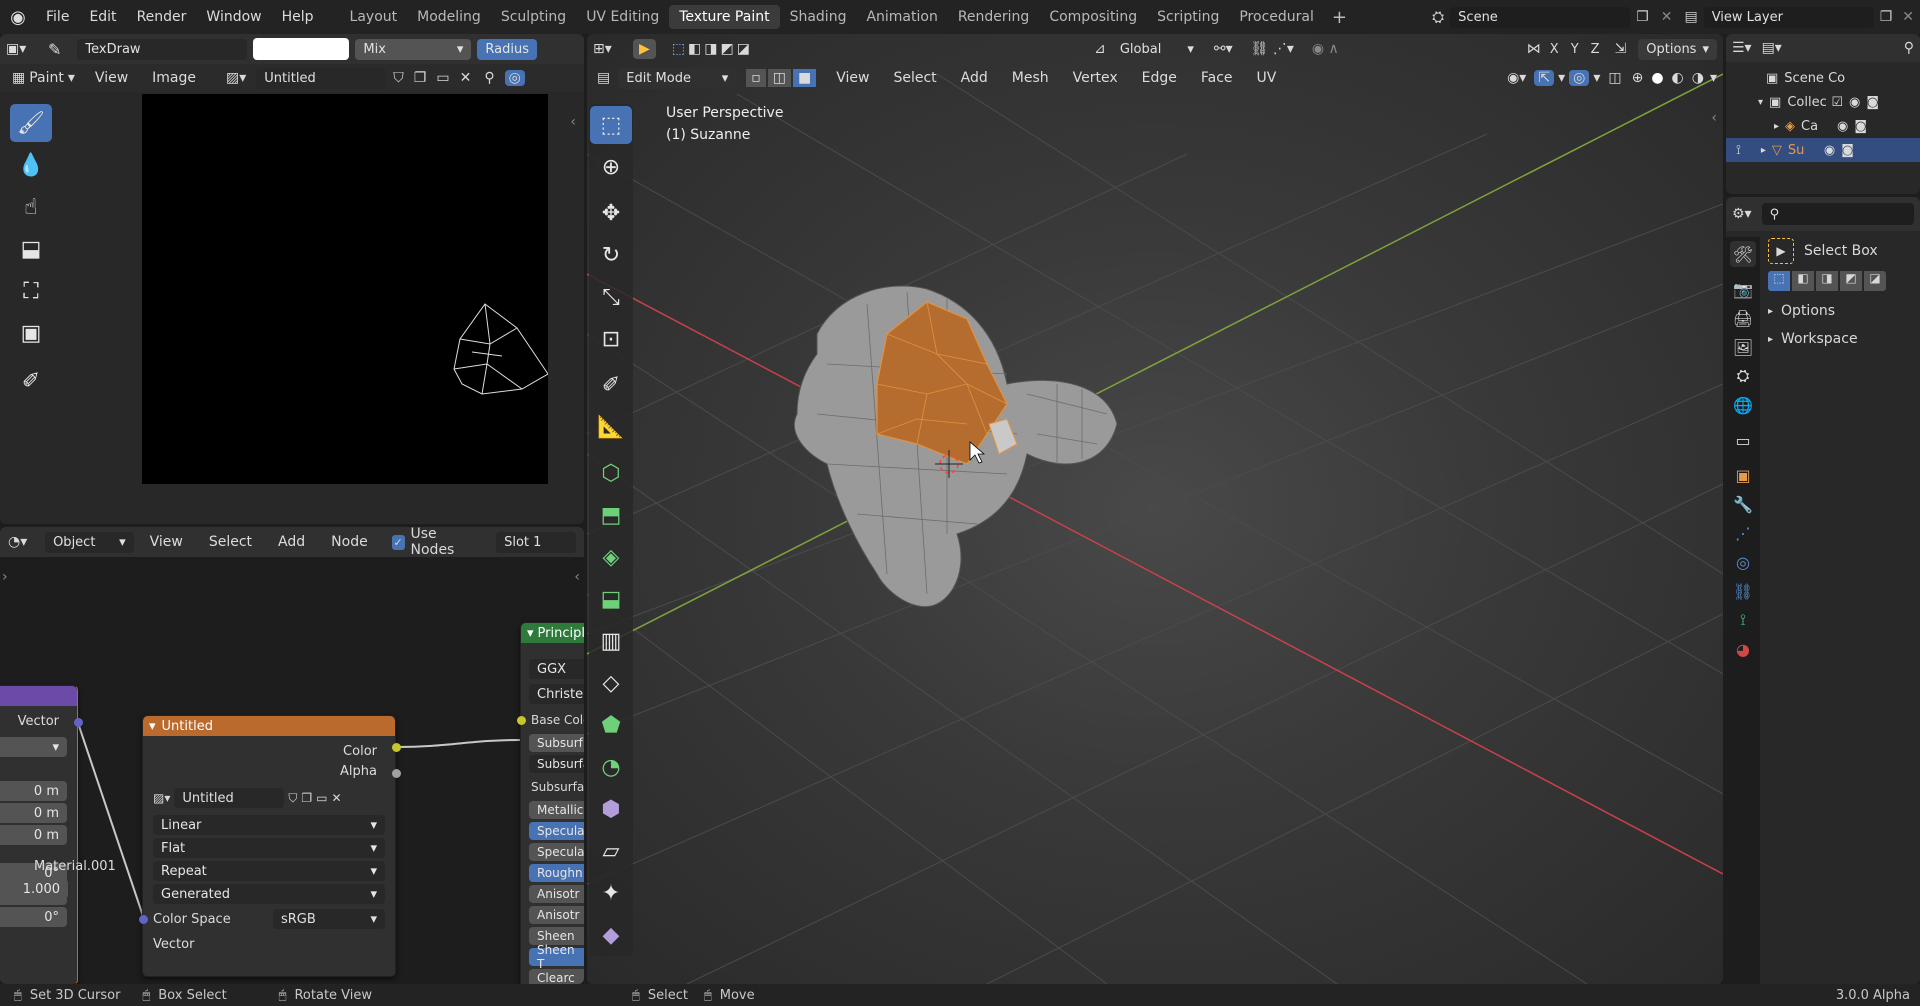 Image resolution: width=1920 pixels, height=1006 pixels. Describe the element at coordinates (611, 893) in the screenshot. I see `shrink-fatten-tool-icon: ✦` at that location.